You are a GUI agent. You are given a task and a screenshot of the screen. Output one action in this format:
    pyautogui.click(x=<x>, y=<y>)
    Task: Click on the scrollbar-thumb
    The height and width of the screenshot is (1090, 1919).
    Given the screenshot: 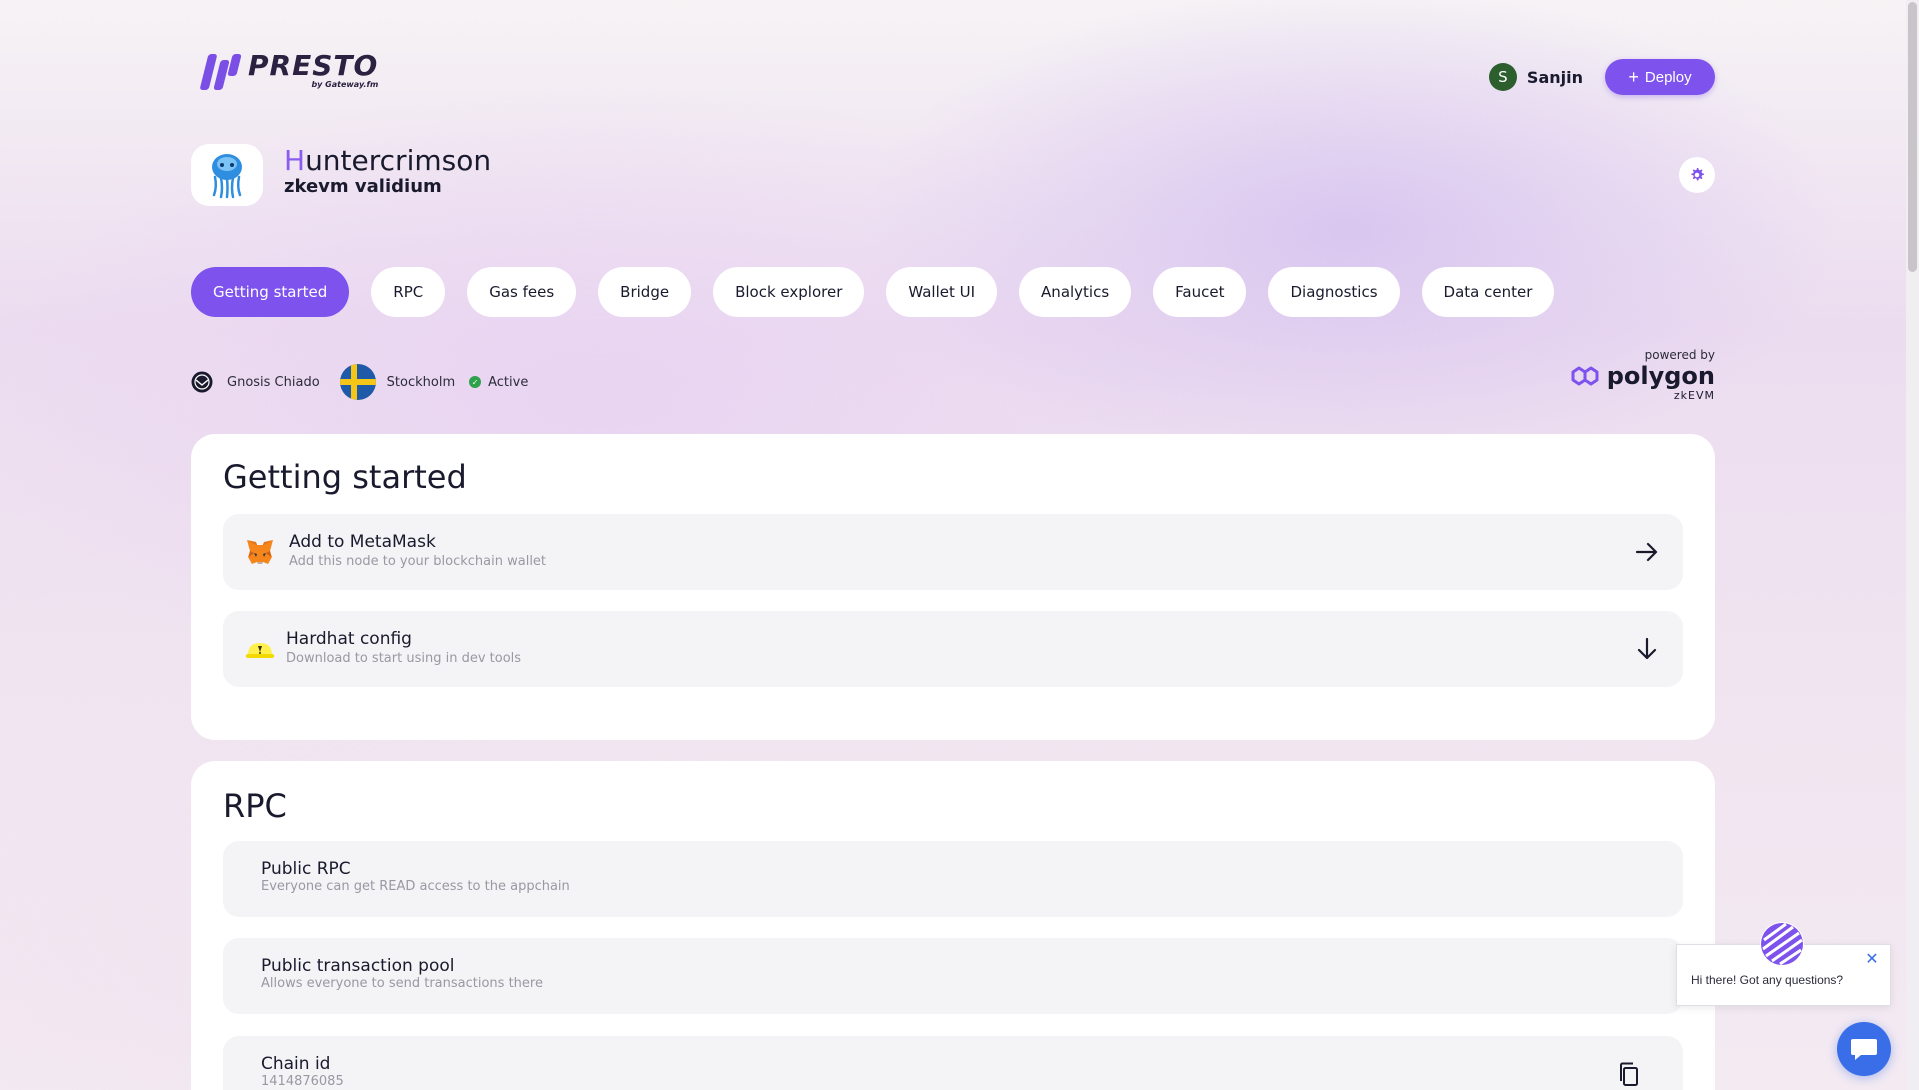 What is the action you would take?
    pyautogui.click(x=1912, y=137)
    